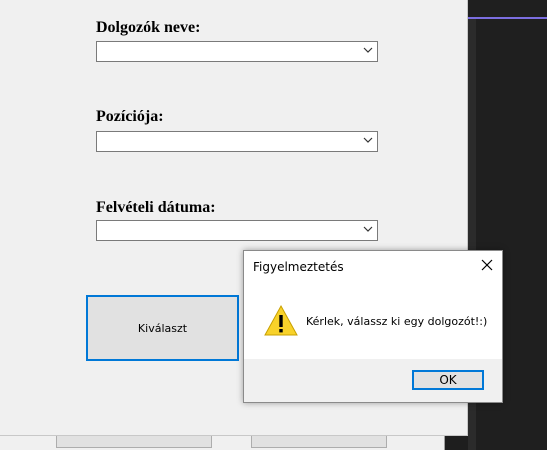 Image resolution: width=547 pixels, height=450 pixels. What do you see at coordinates (397, 321) in the screenshot?
I see `dialog-message: Kérlek, válassz ki egy dolgozót!:)` at bounding box center [397, 321].